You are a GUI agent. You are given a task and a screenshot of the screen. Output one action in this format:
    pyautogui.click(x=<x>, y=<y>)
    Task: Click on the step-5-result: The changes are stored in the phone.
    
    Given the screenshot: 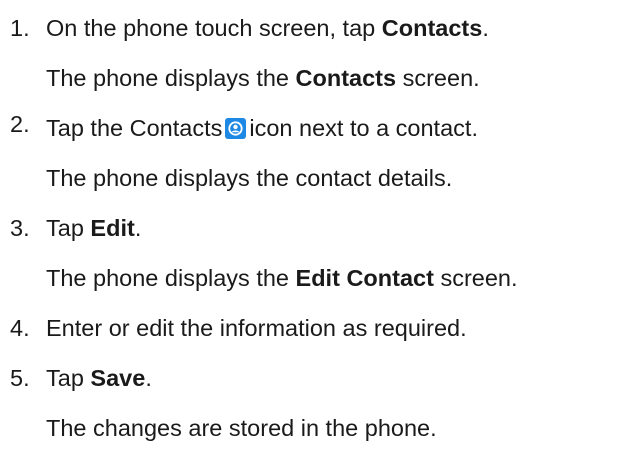 What is the action you would take?
    pyautogui.click(x=241, y=428)
    